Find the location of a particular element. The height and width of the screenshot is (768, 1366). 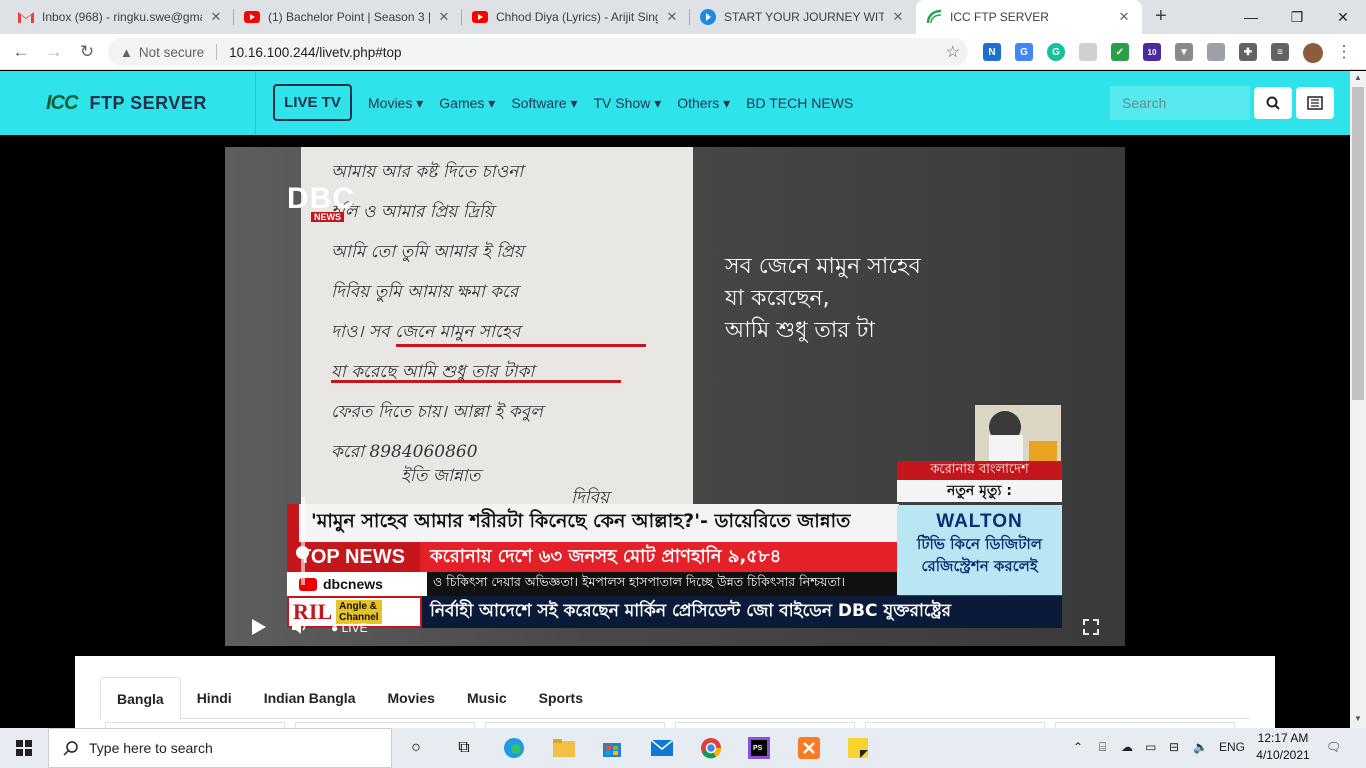

main-ticker: করোনায় দেশে ৬৩ জনসহ মোট প্রাণহানি ৯,৫৮৪ is located at coordinates (659, 557).